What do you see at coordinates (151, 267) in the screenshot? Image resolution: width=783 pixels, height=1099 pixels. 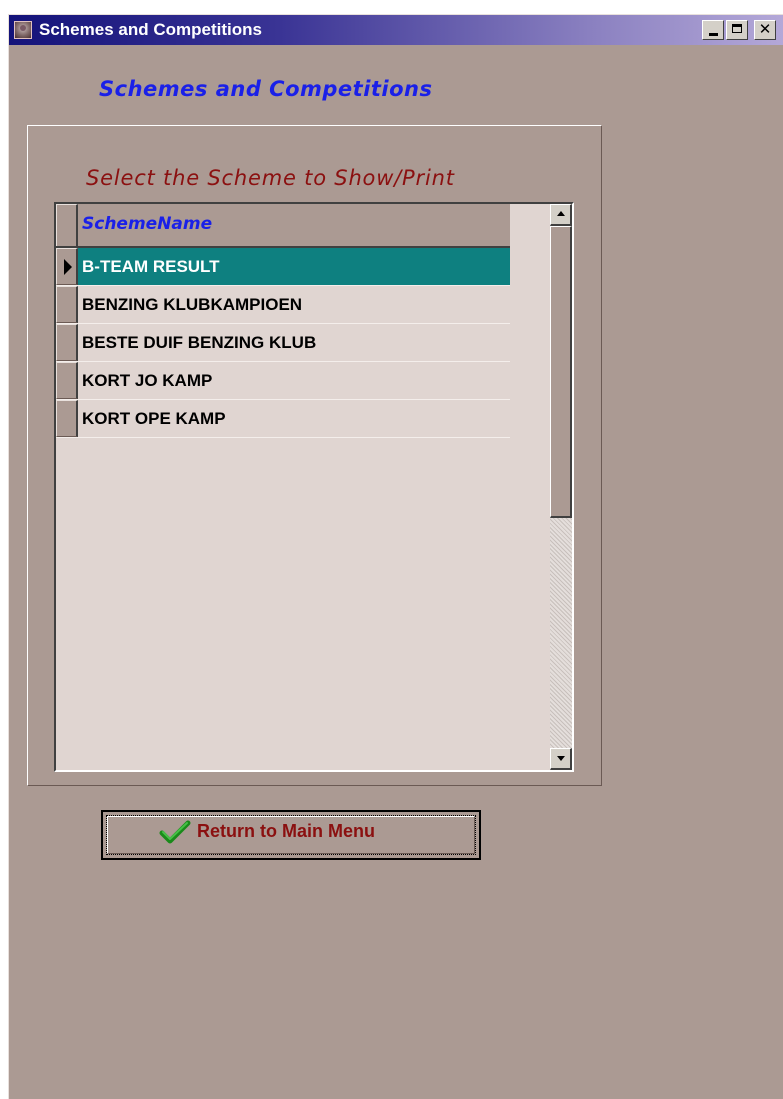 I see `scheme-name-cell: B-TEAM RESULT` at bounding box center [151, 267].